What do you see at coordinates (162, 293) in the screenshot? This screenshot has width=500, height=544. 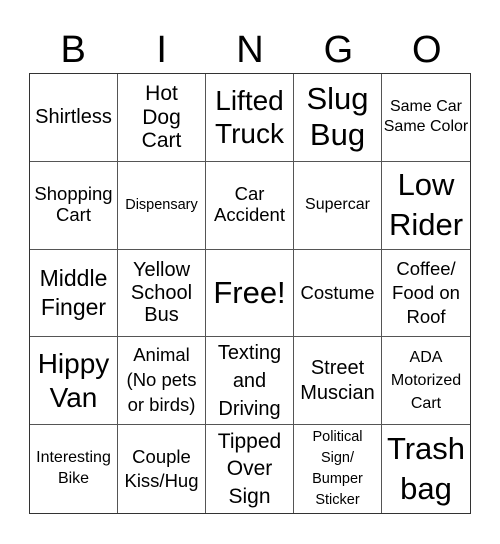 I see `bingo-cell: Yellow School Bus` at bounding box center [162, 293].